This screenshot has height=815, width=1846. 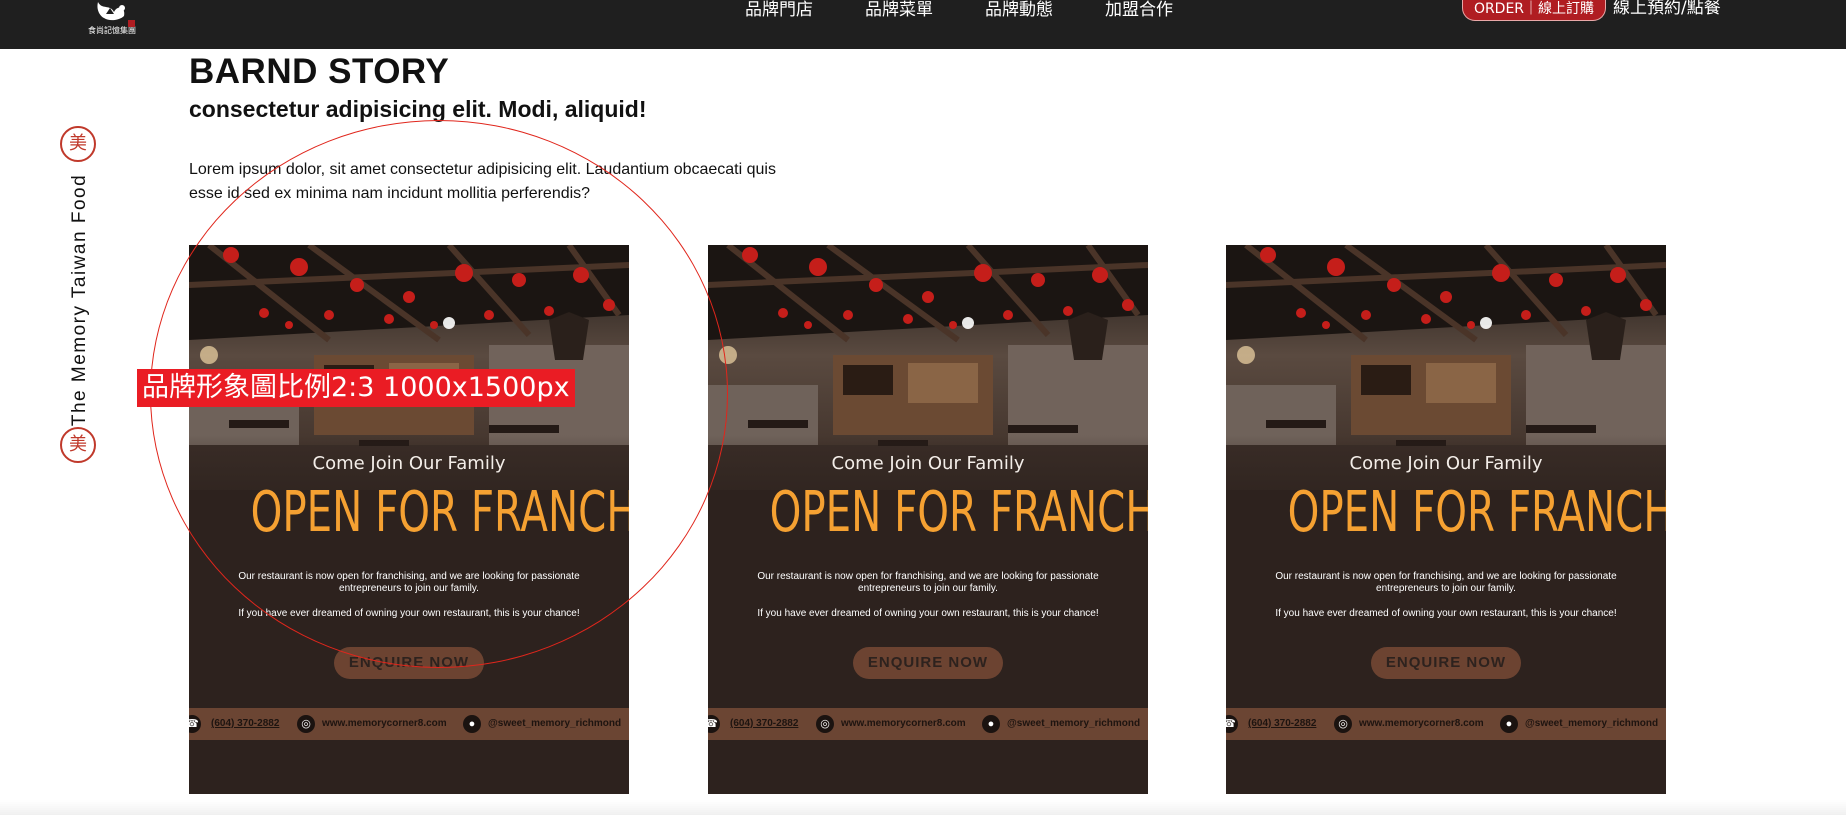 I want to click on brand-story-title: BARND STORY, so click(x=319, y=71).